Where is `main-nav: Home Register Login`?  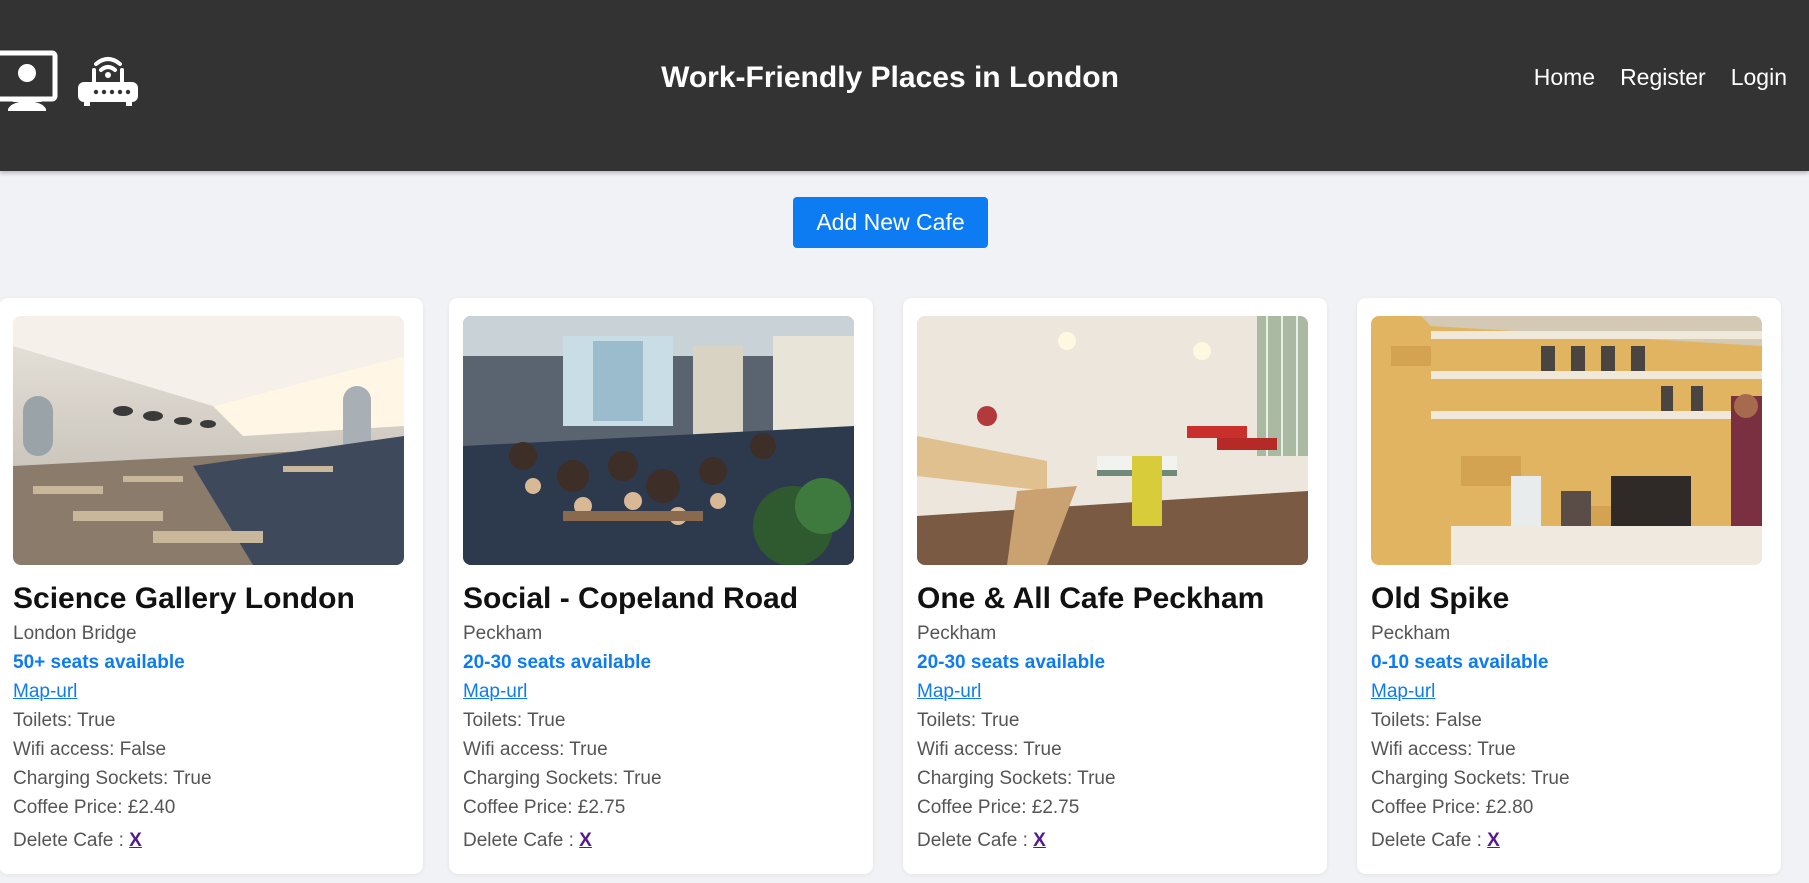
main-nav: Home Register Login is located at coordinates (1660, 77).